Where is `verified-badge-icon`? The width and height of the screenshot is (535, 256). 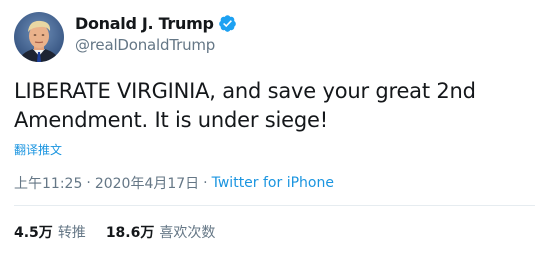 verified-badge-icon is located at coordinates (227, 23).